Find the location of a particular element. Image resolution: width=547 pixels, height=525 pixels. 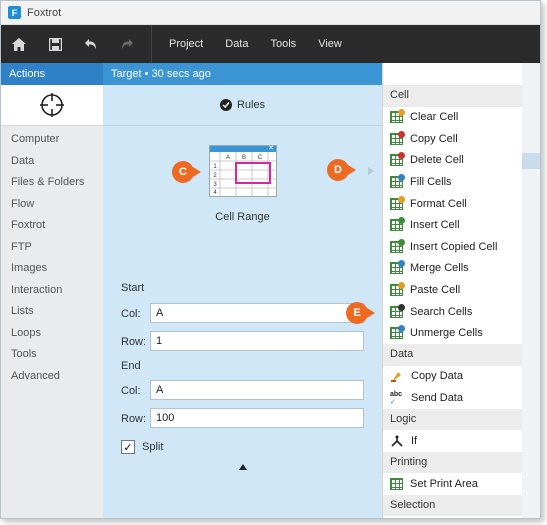

action-label: Clear Cell is located at coordinates (434, 117).